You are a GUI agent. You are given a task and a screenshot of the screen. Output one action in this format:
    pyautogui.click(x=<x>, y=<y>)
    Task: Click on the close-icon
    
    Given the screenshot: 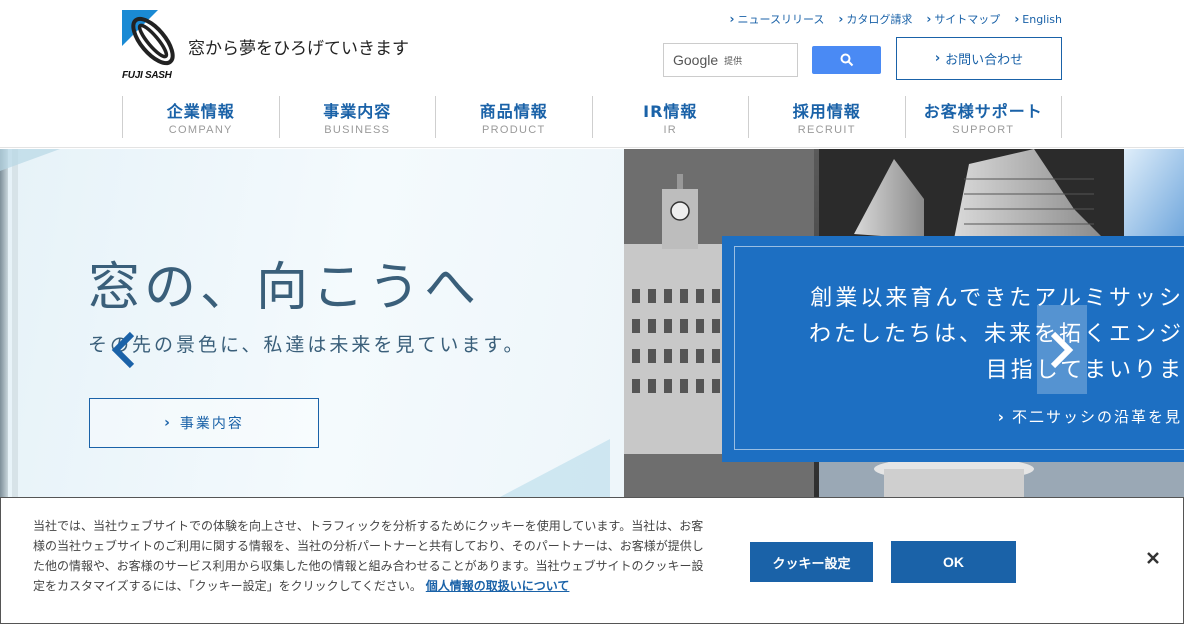 What is the action you would take?
    pyautogui.click(x=1153, y=558)
    